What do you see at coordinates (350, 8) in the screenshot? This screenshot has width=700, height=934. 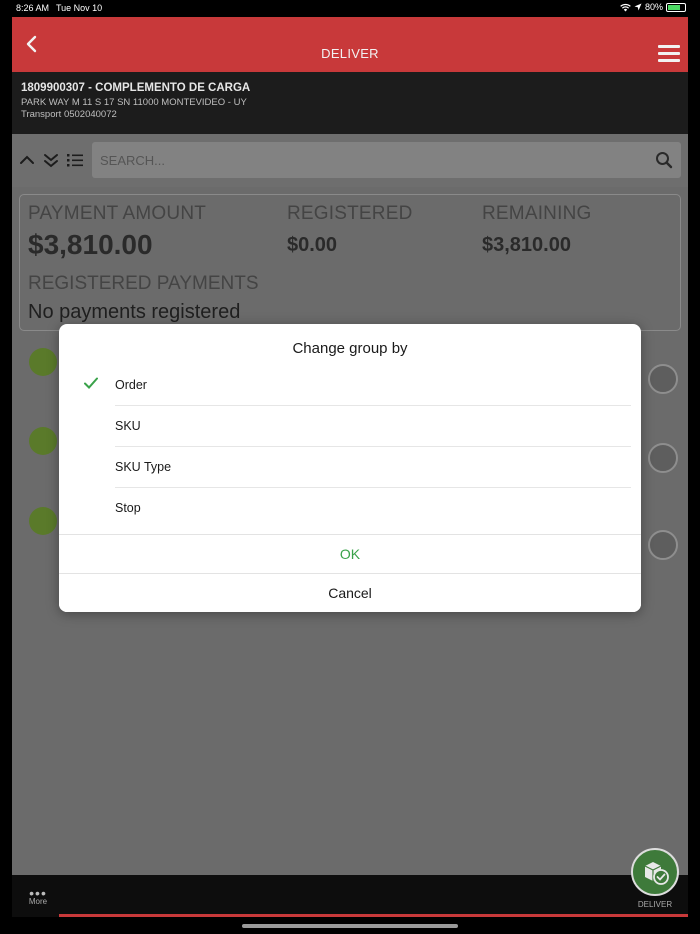 I see `status-bar: 8:26 AM Tue Nov 10 80%` at bounding box center [350, 8].